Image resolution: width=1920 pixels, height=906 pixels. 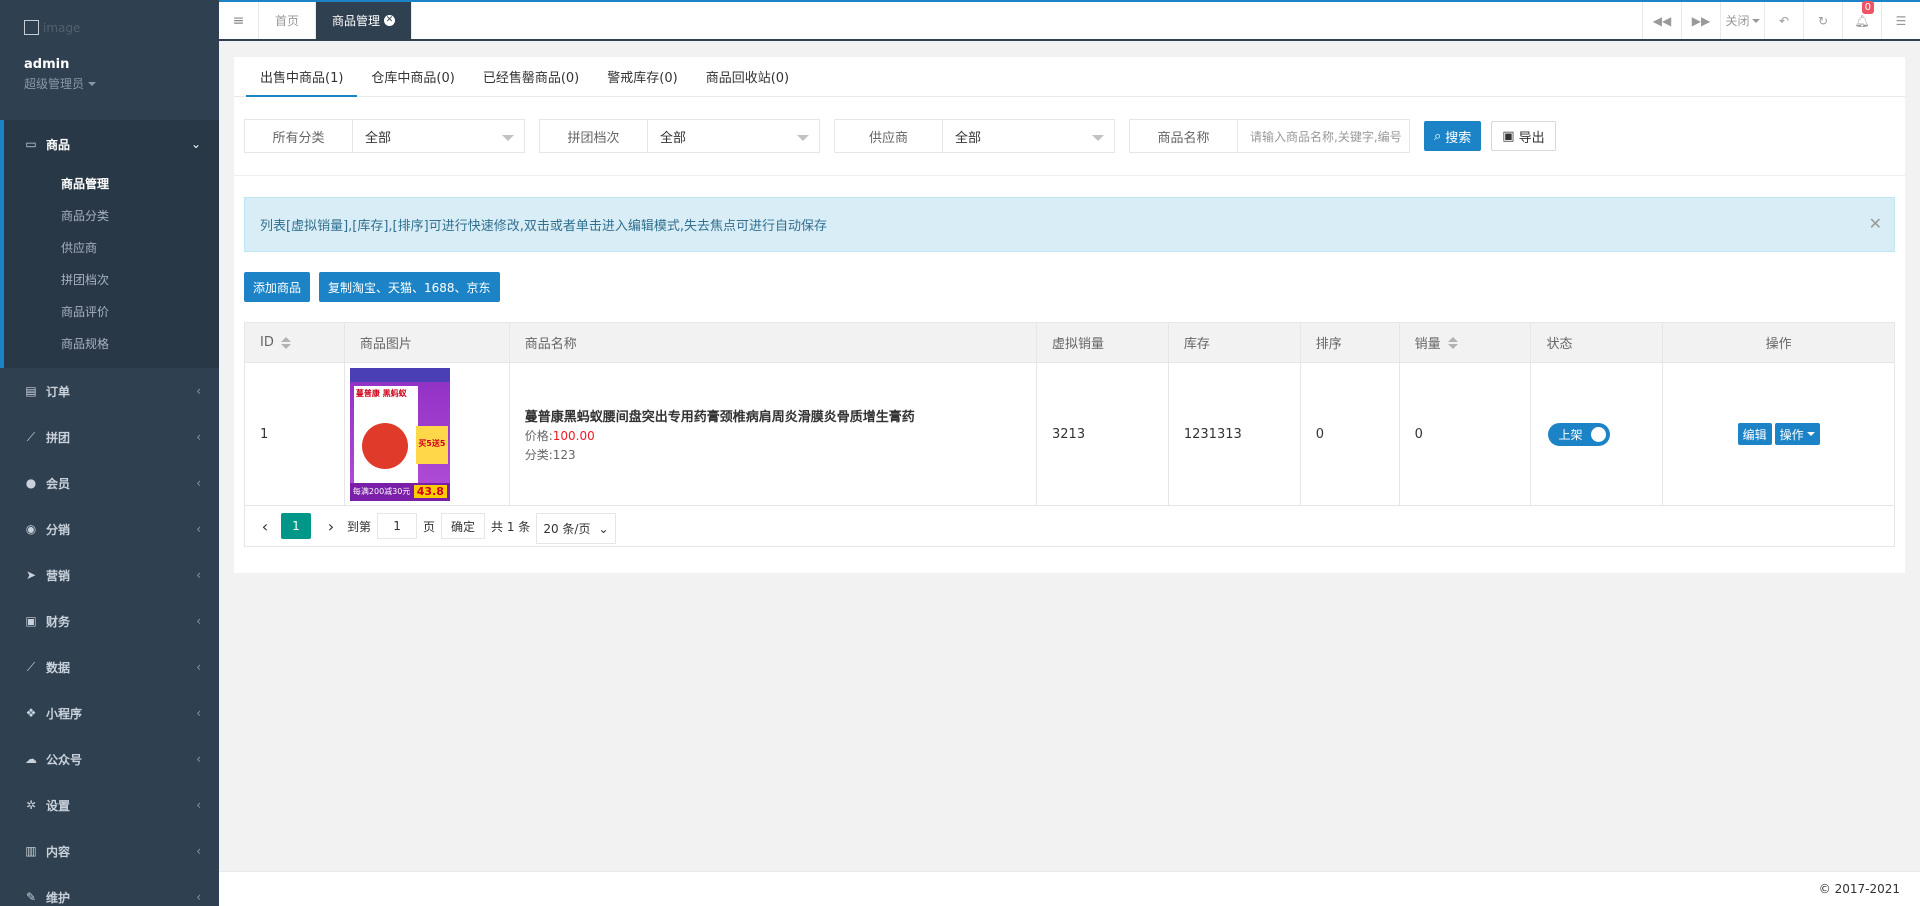 I want to click on menu-toggle-button: ≡, so click(x=239, y=20).